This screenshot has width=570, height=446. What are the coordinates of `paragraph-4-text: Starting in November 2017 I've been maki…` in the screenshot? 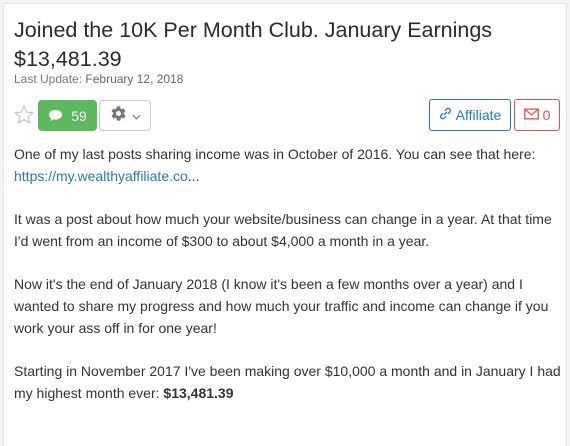 It's located at (287, 382).